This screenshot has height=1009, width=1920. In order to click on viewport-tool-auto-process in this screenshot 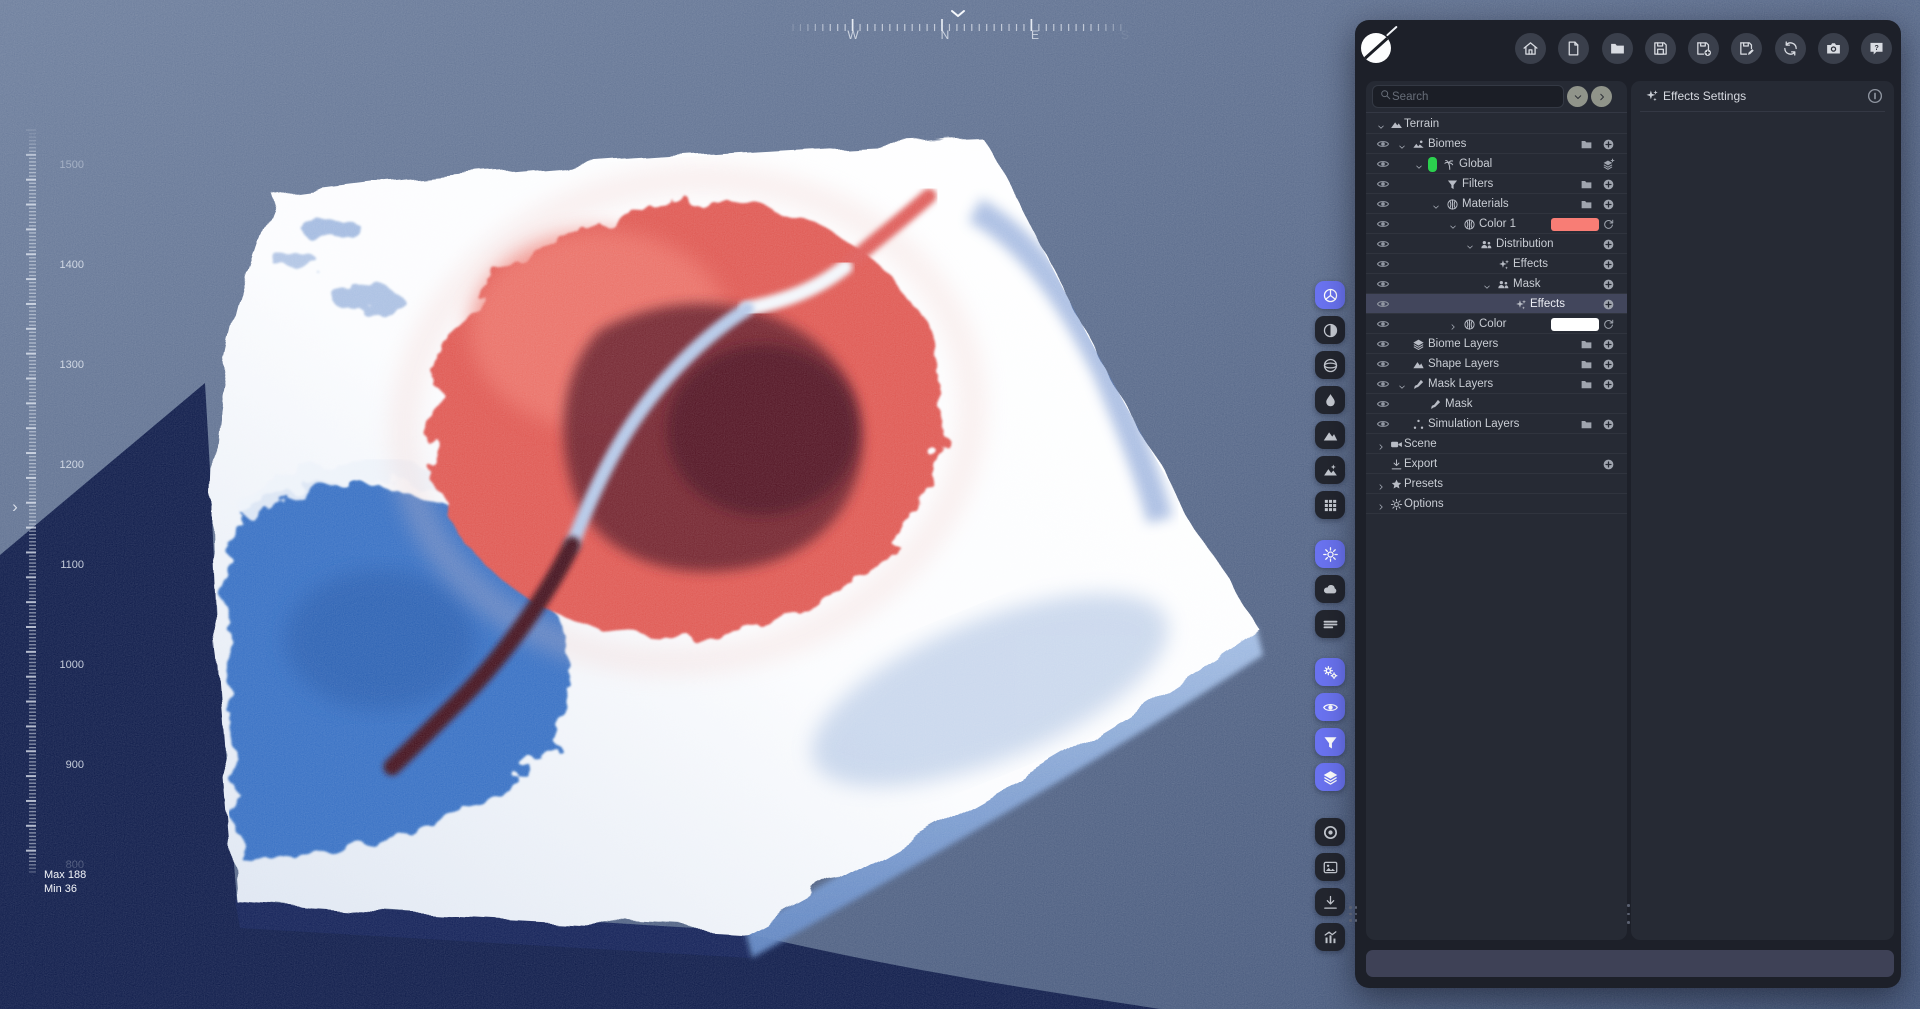, I will do `click(1330, 672)`.